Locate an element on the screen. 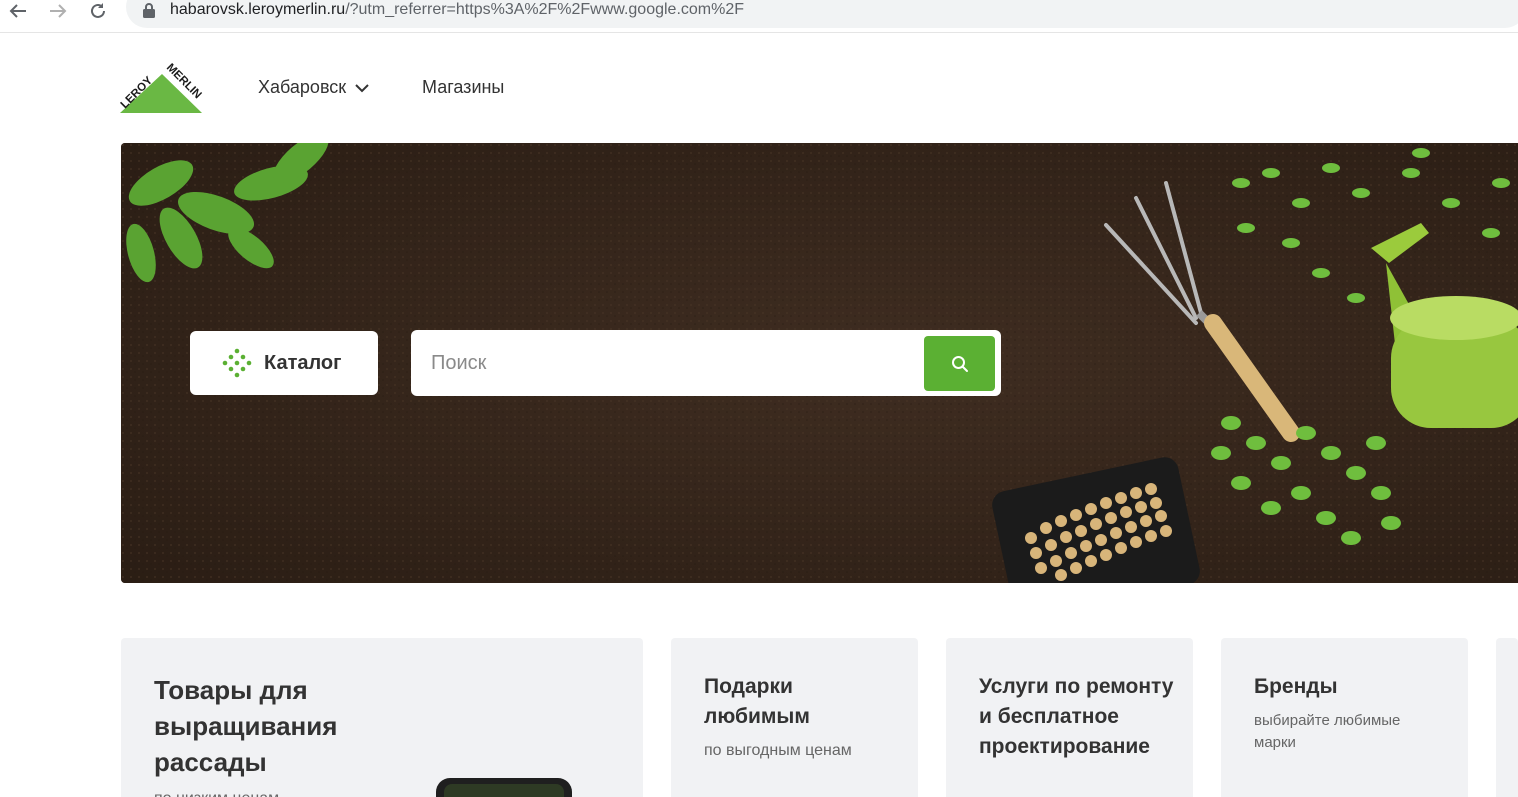 The image size is (1518, 797). leroy-merlin-logo: LEROY MERLIN is located at coordinates (162, 88).